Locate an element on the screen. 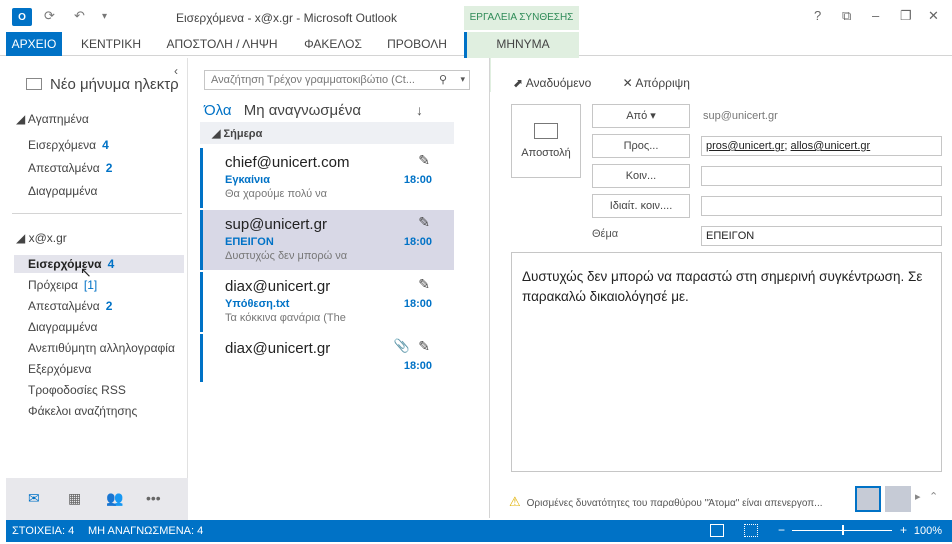 This screenshot has height=544, width=952. folder-item-outbox: Εξερχόμενα is located at coordinates (59, 369).